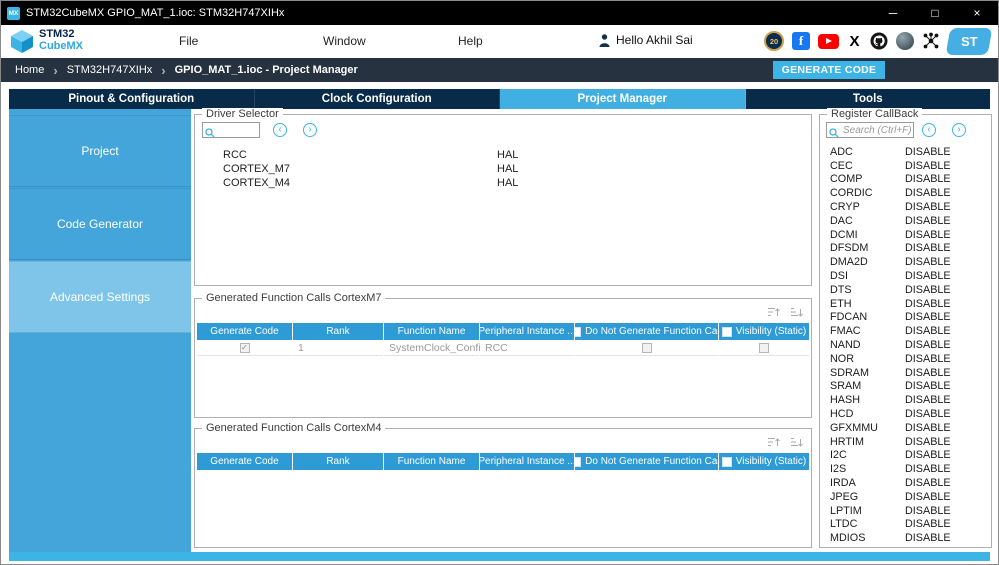 The image size is (999, 565). I want to click on minimize-button: ─, so click(893, 13).